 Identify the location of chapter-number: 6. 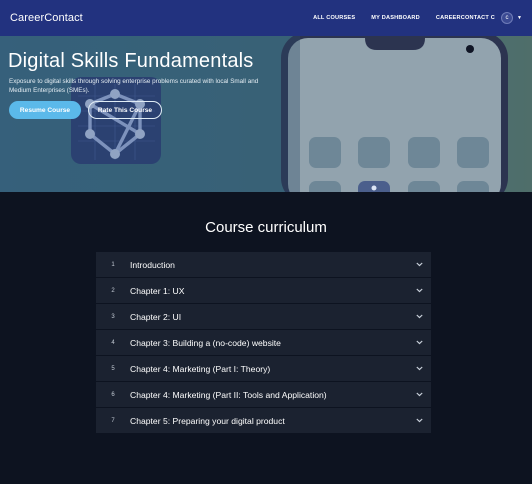
(113, 394).